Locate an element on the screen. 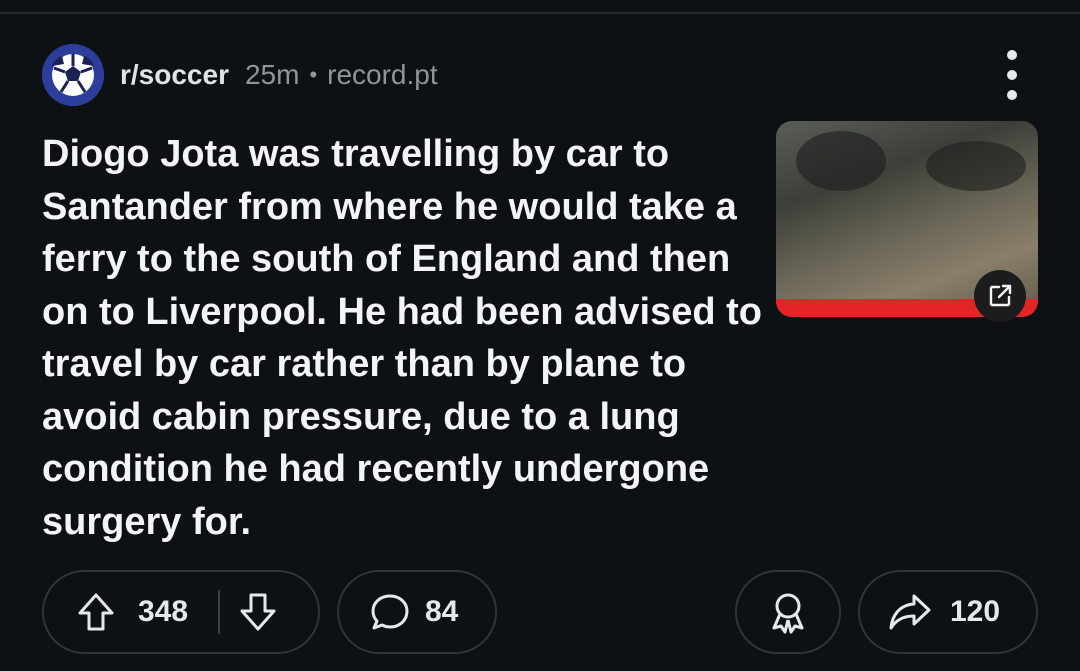  more-vertical-icon is located at coordinates (1012, 75).